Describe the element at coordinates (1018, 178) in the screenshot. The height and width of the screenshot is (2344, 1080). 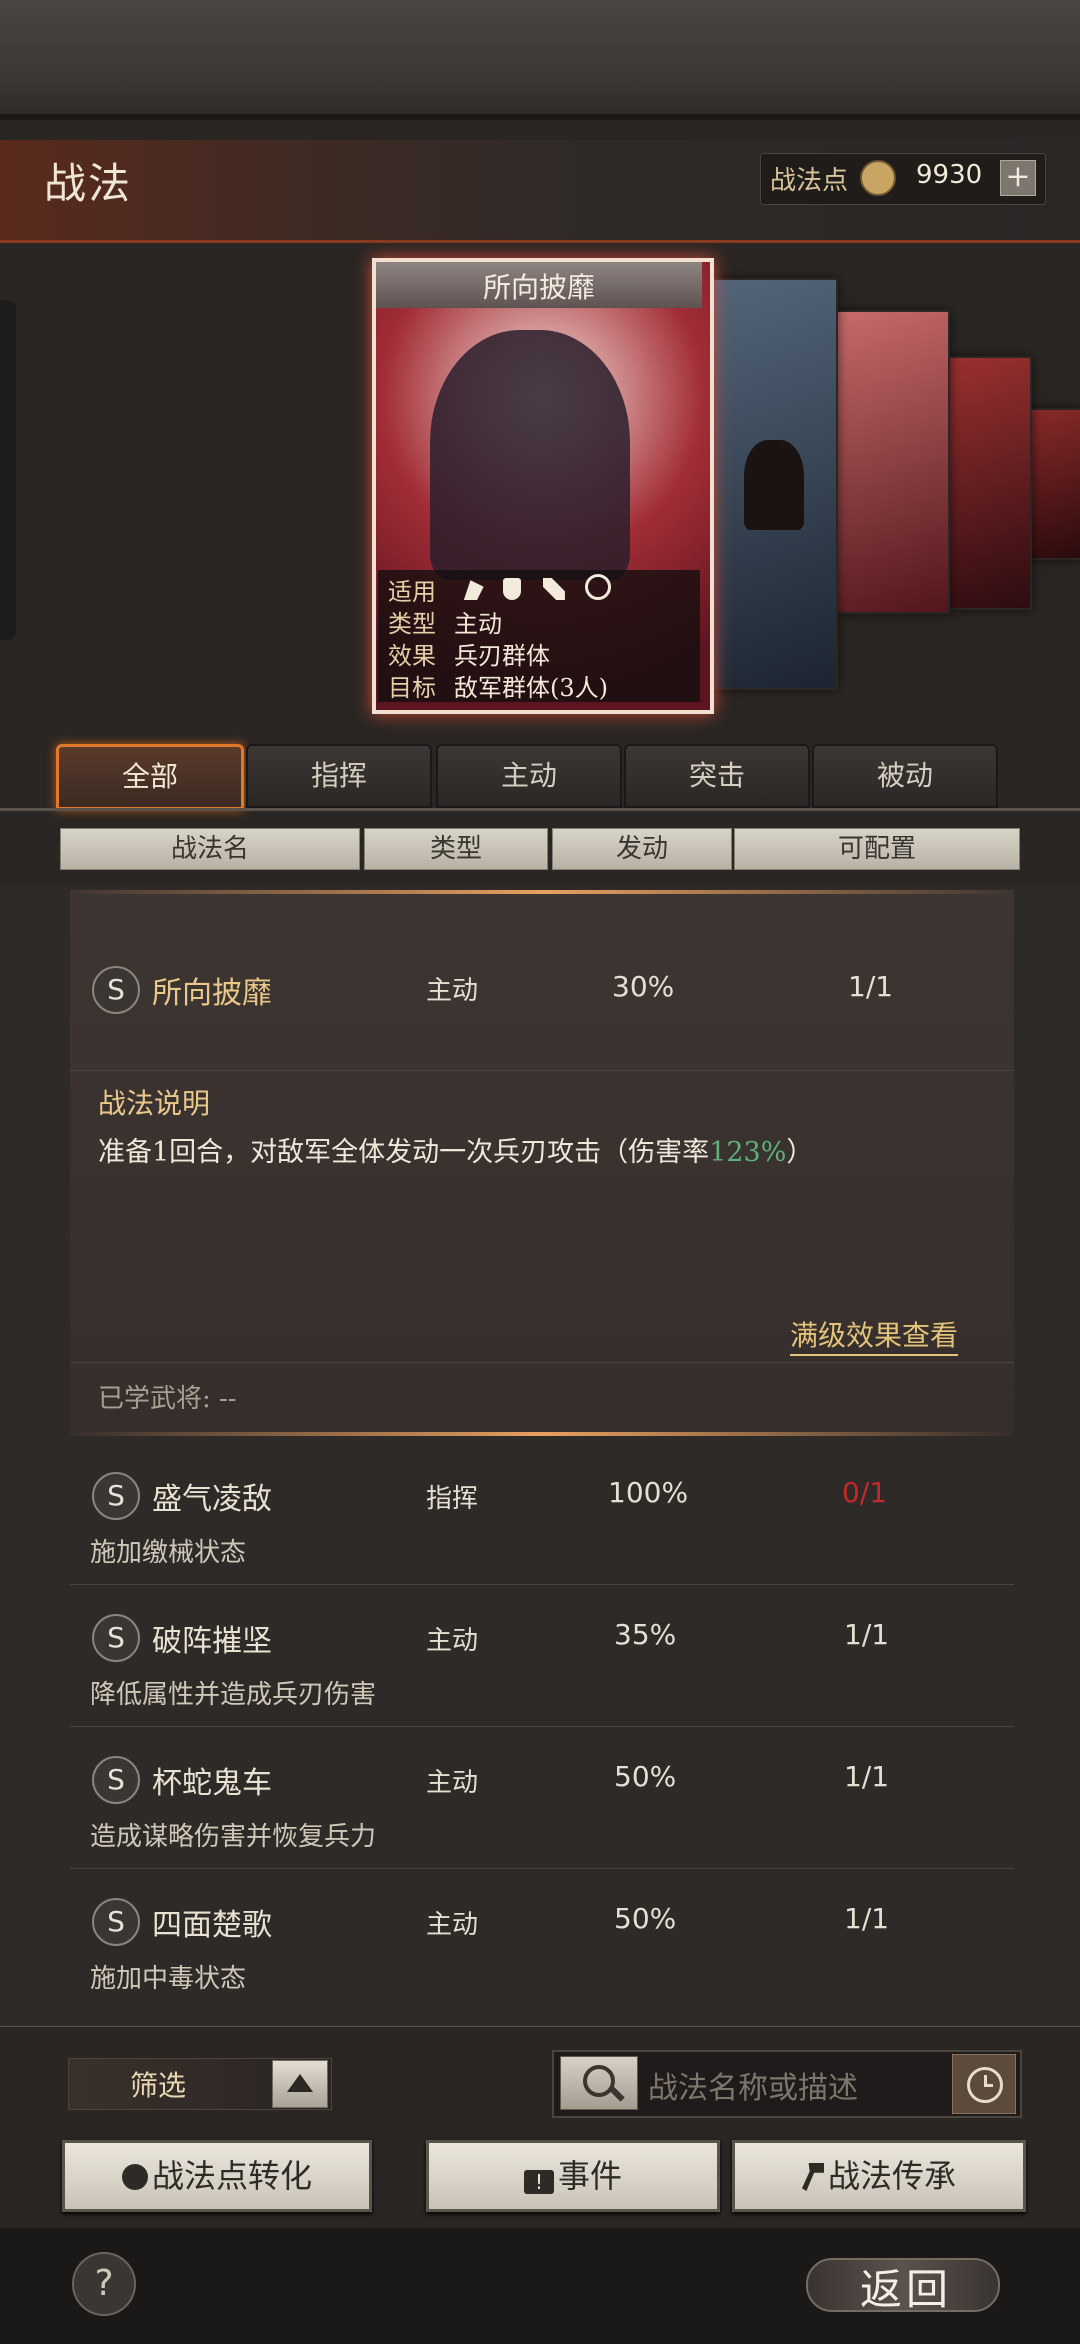
I see `add-points-button: +` at that location.